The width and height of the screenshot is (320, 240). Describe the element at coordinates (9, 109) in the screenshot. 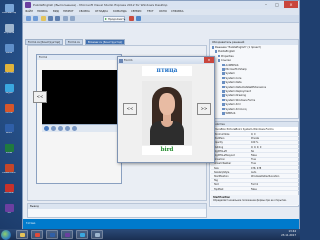

I see `desktop-icon: Office` at that location.